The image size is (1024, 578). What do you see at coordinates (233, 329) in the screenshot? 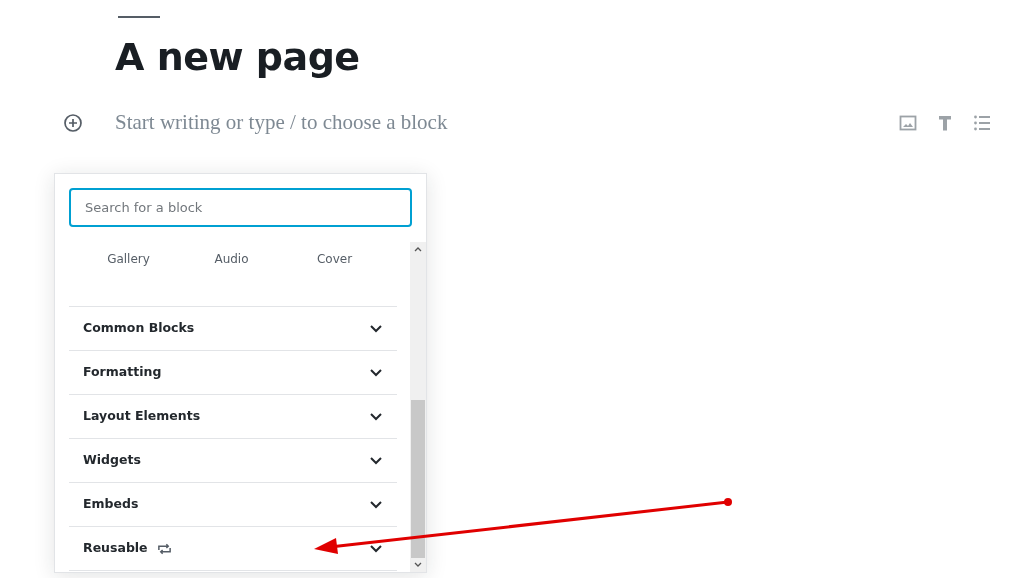
I see `category-toggle: Common Blocks` at bounding box center [233, 329].